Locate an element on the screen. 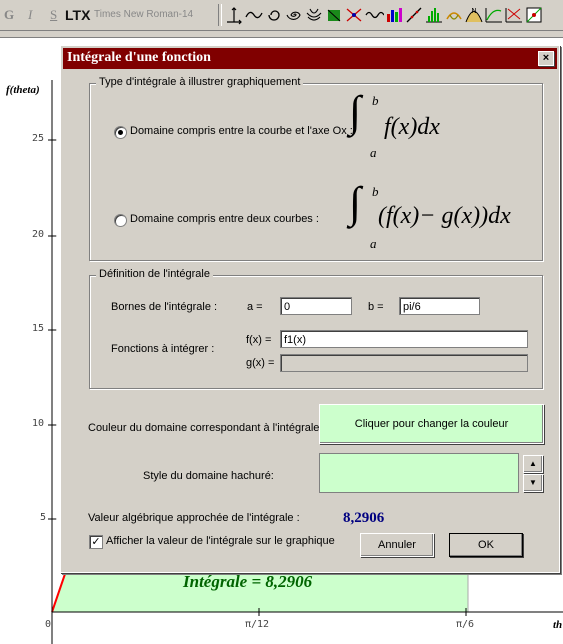 This screenshot has width=563, height=644. close-icon: × is located at coordinates (546, 58).